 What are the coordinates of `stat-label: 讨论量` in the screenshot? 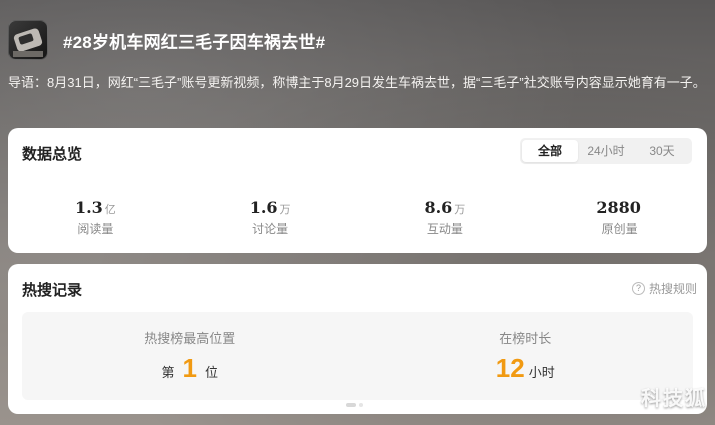 It's located at (270, 229).